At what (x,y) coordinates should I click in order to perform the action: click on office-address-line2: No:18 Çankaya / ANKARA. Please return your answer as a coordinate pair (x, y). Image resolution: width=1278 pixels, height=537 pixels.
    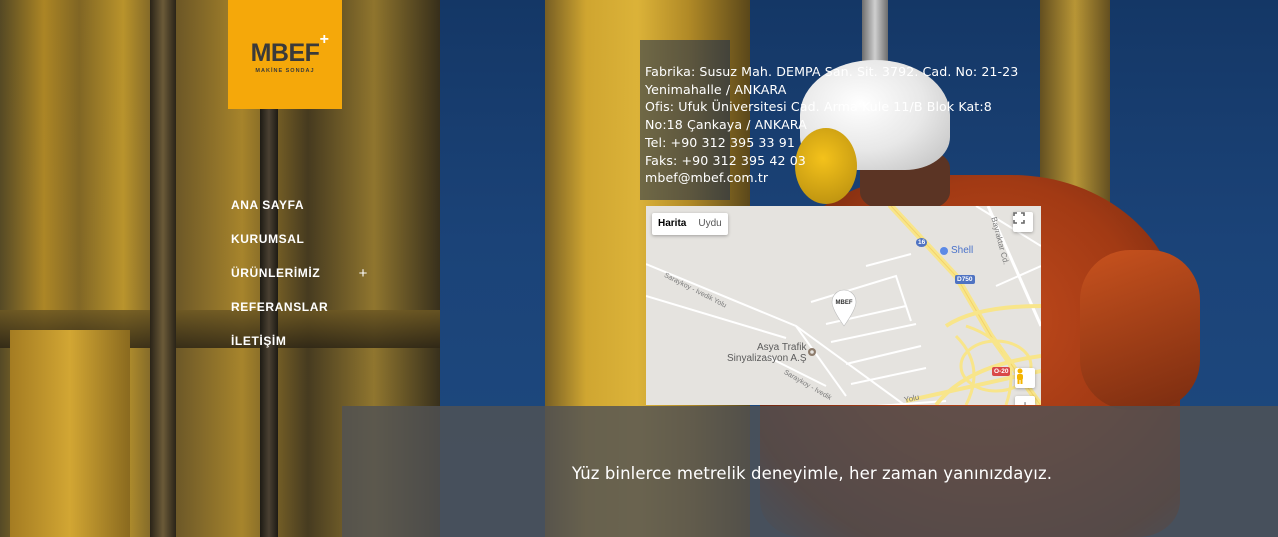
    Looking at the image, I should click on (726, 125).